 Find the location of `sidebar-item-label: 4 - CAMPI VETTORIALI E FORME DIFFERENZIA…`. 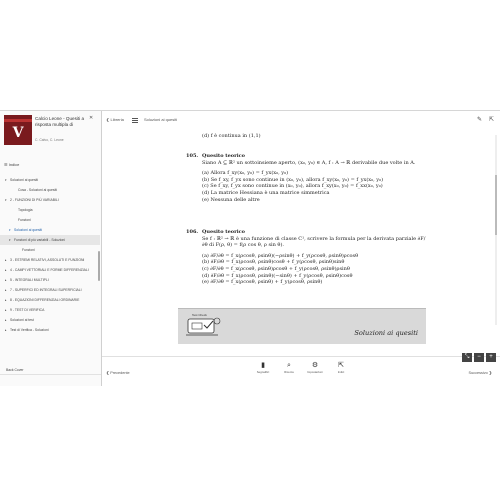

sidebar-item-label: 4 - CAMPI VETTORIALI E FORME DIFFERENZIA… is located at coordinates (49, 270).